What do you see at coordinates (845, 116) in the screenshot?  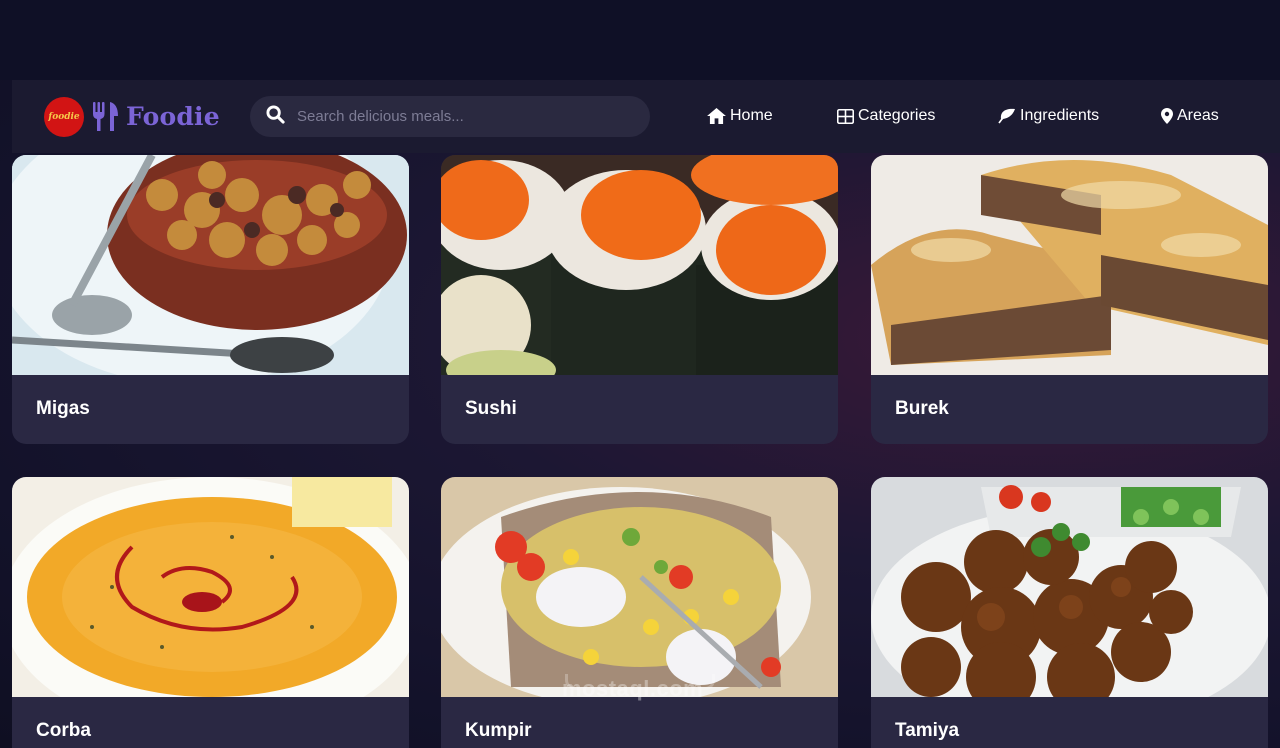 I see `grid-icon` at bounding box center [845, 116].